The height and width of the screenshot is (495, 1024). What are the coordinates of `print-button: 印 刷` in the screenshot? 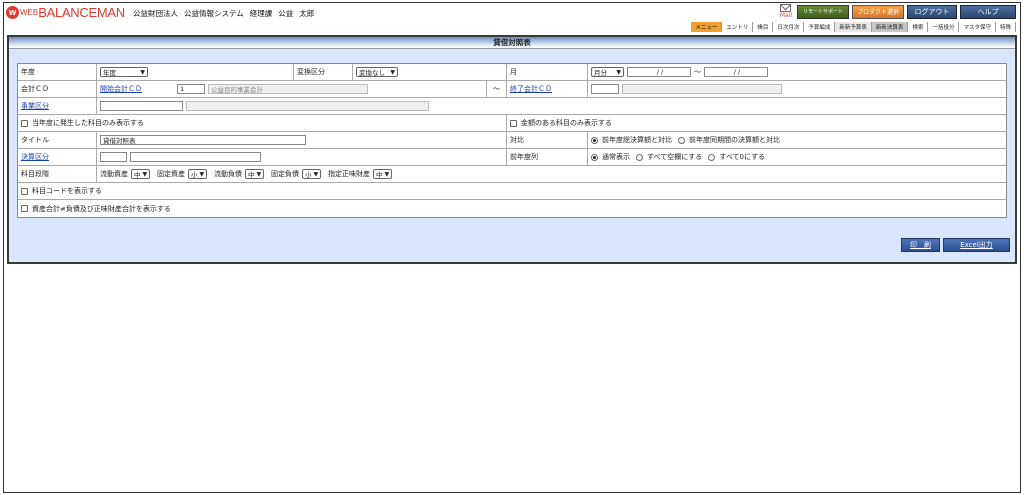 It's located at (920, 245).